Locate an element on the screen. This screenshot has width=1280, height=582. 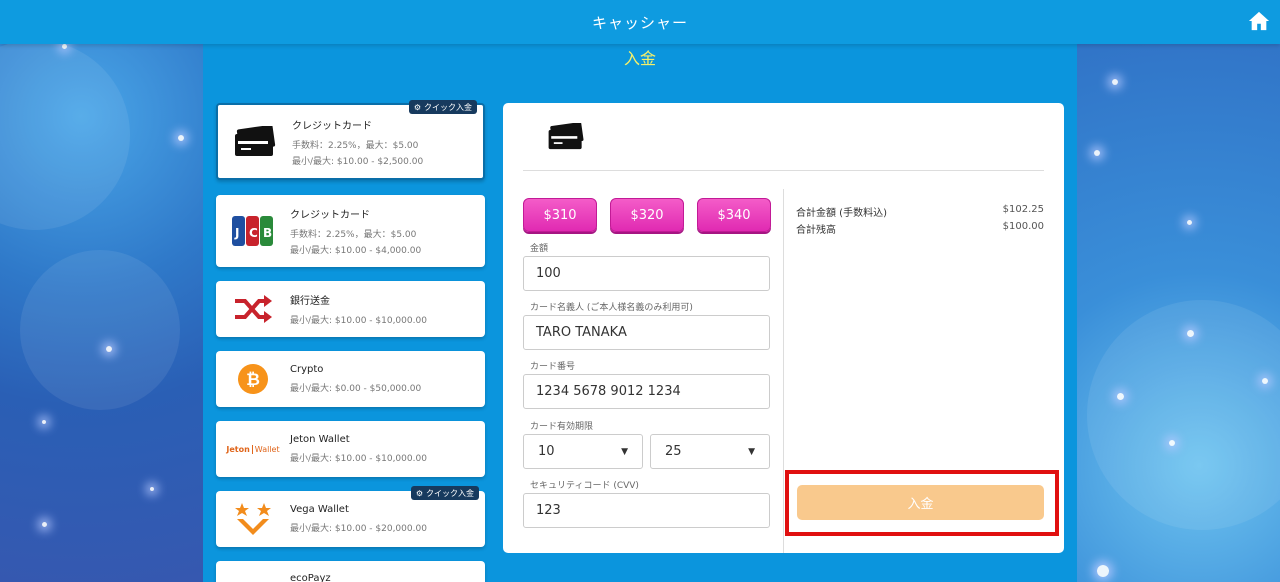
ecopayz-logo is located at coordinates (253, 577).